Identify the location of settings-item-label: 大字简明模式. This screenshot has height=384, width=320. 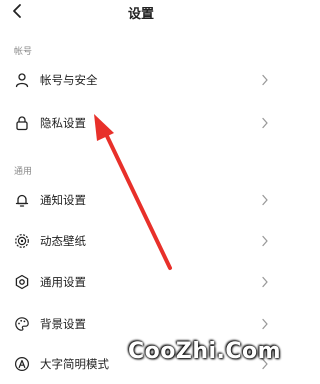
(74, 364).